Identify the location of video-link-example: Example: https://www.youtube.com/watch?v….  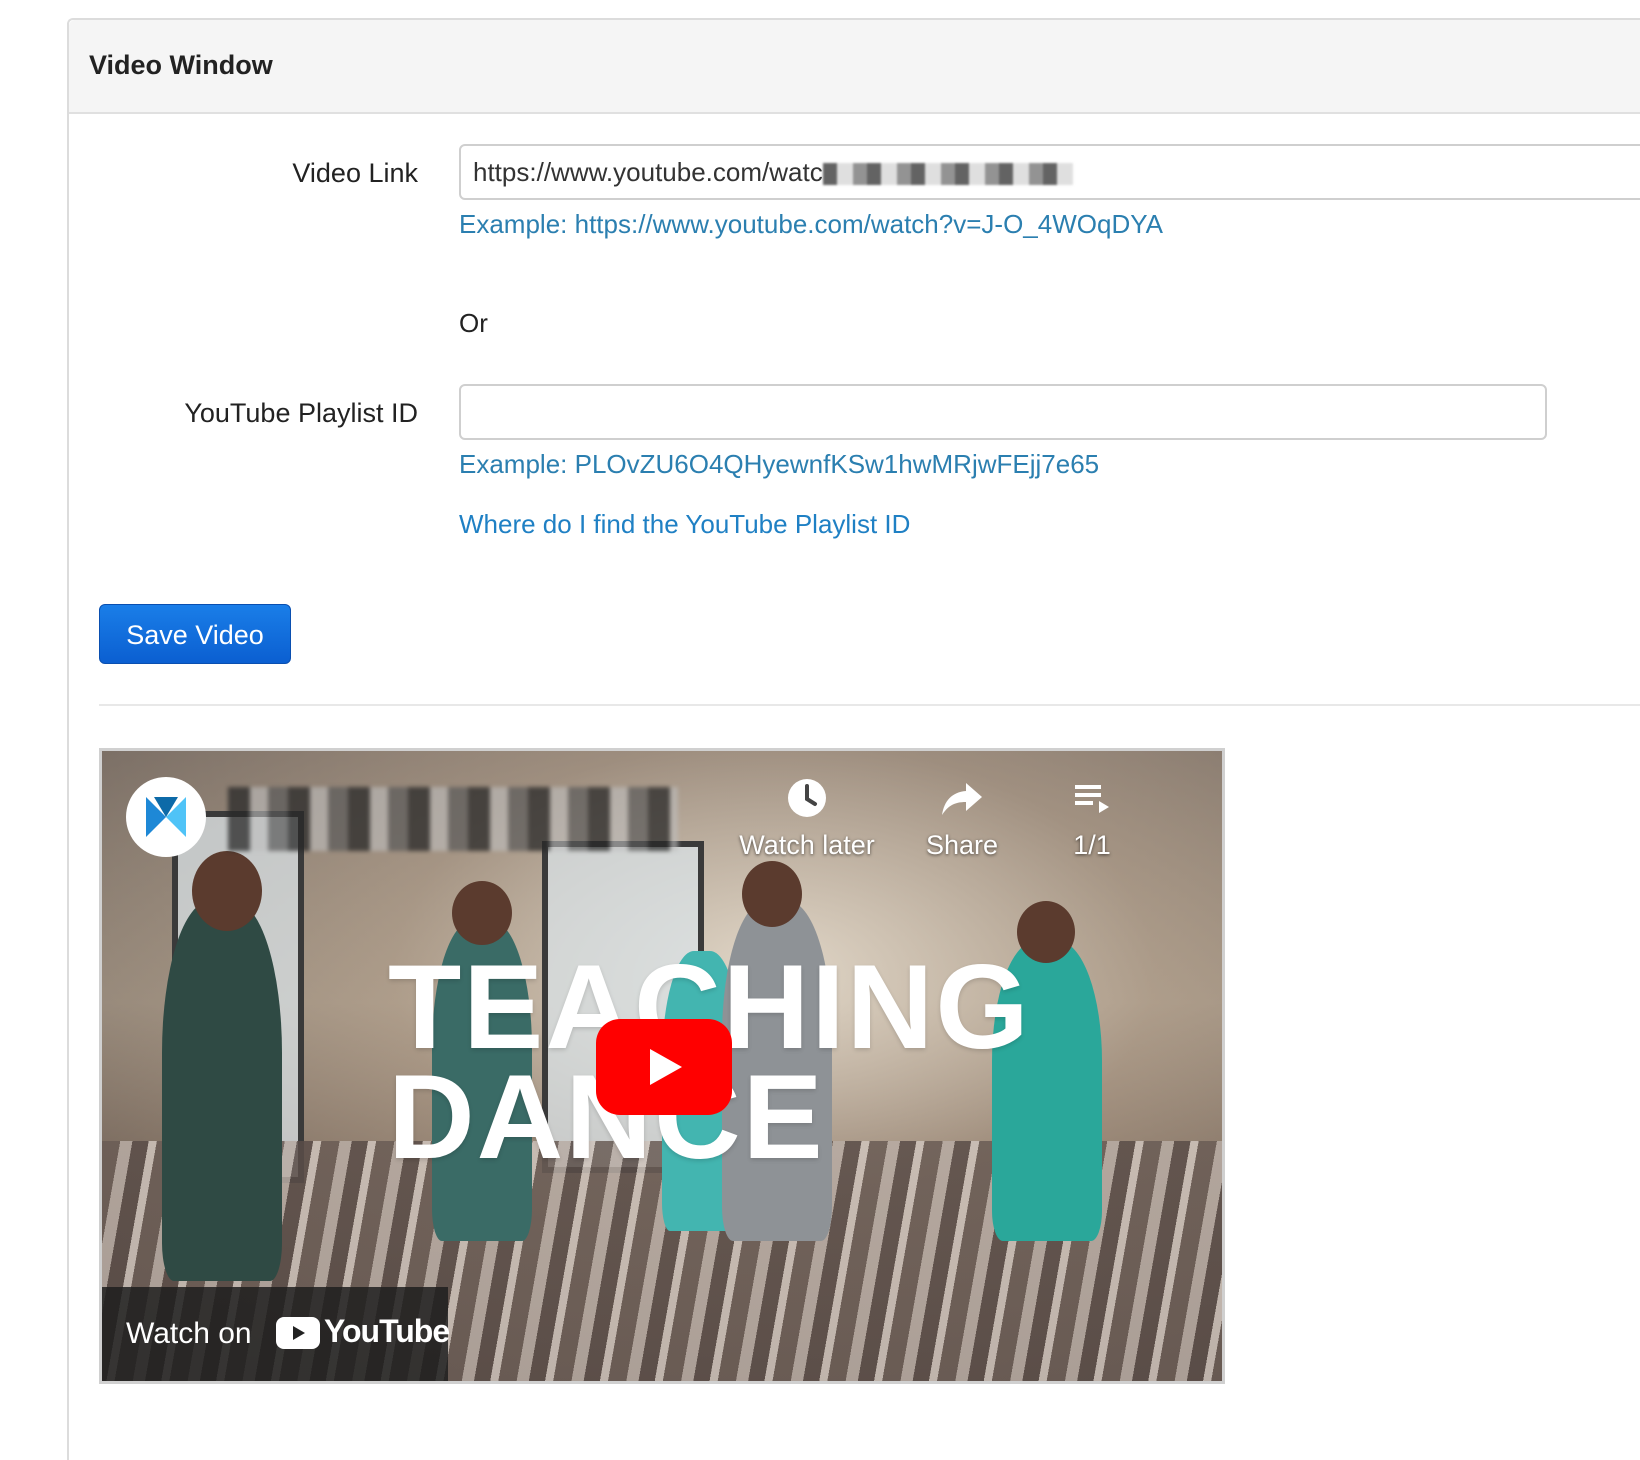
(811, 224).